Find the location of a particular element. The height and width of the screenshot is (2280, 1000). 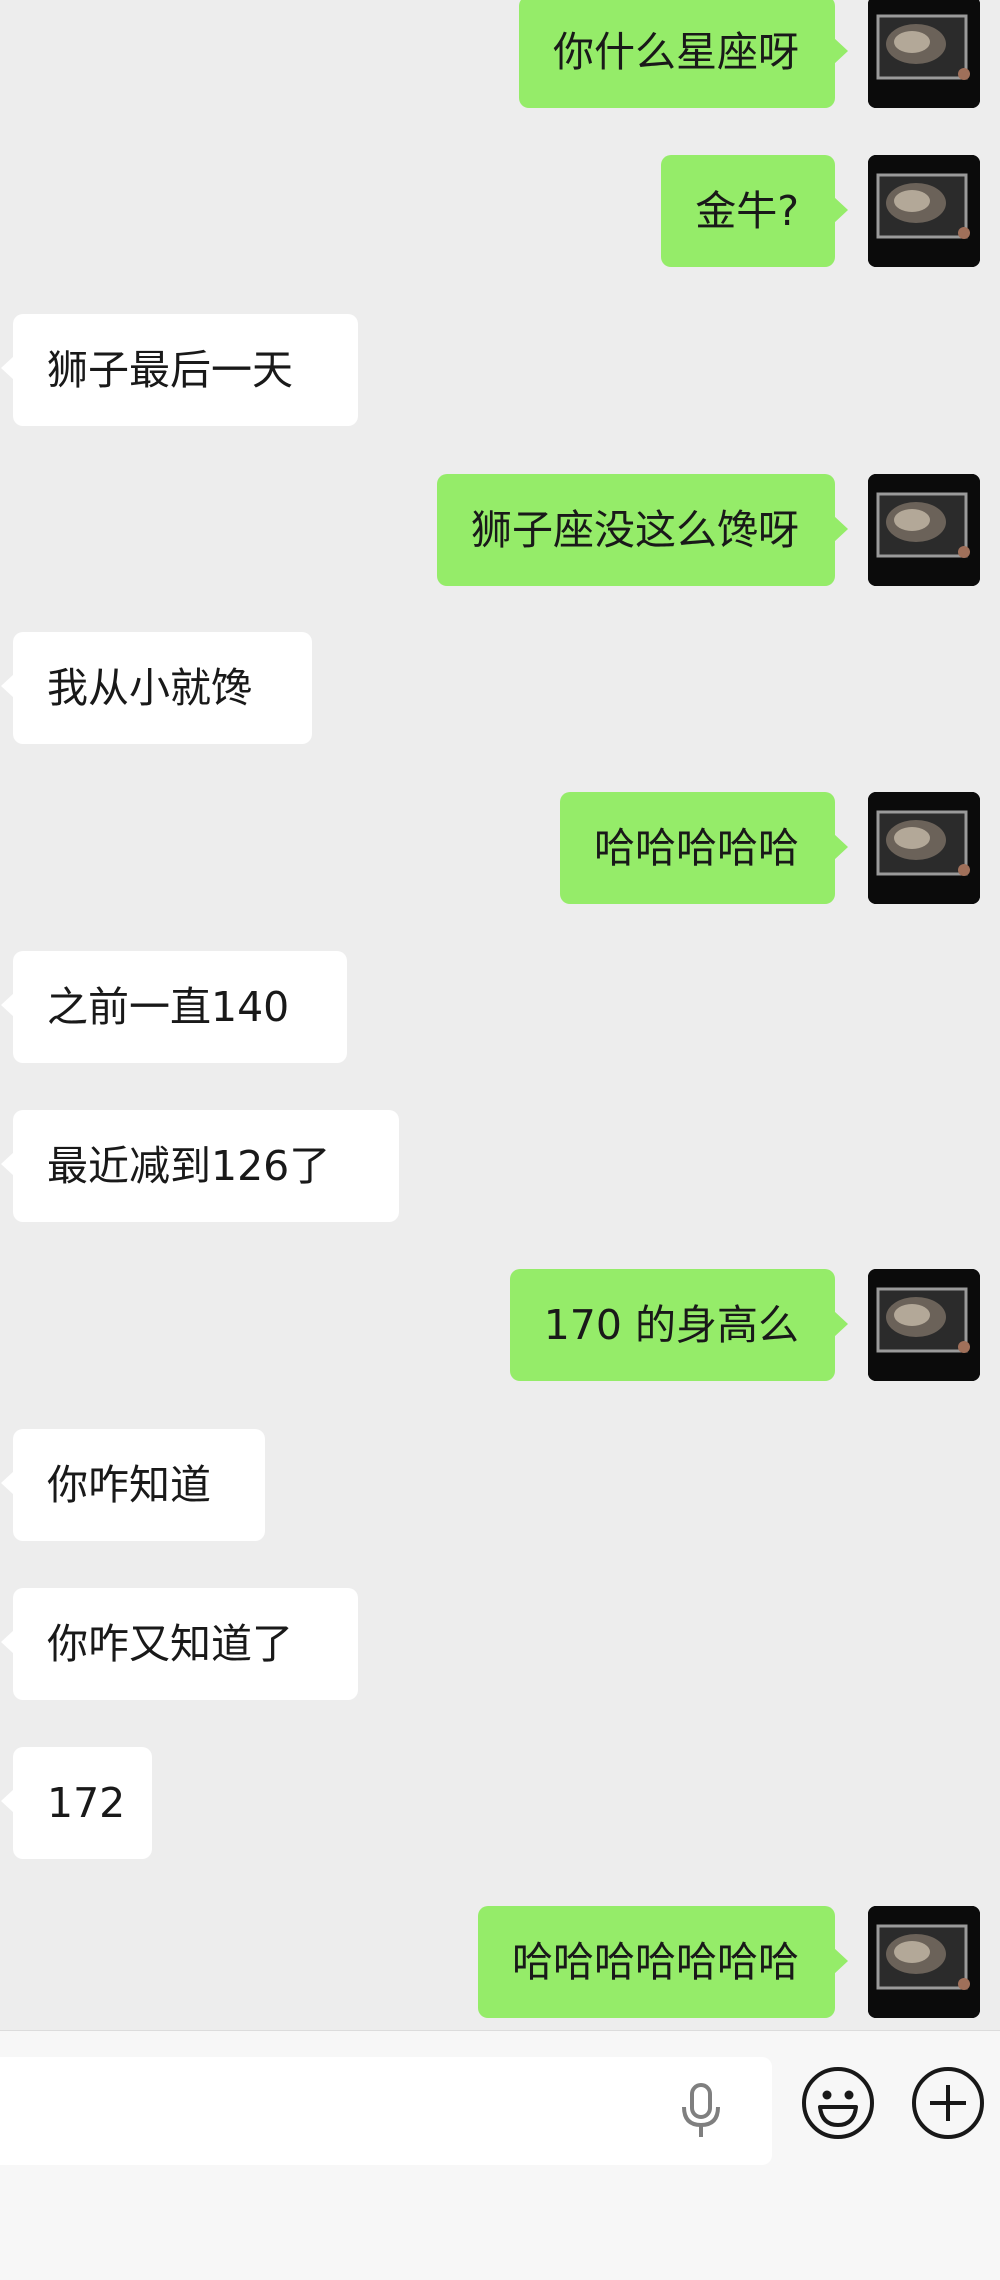

message-text: 之前一直140 is located at coordinates (168, 1007).